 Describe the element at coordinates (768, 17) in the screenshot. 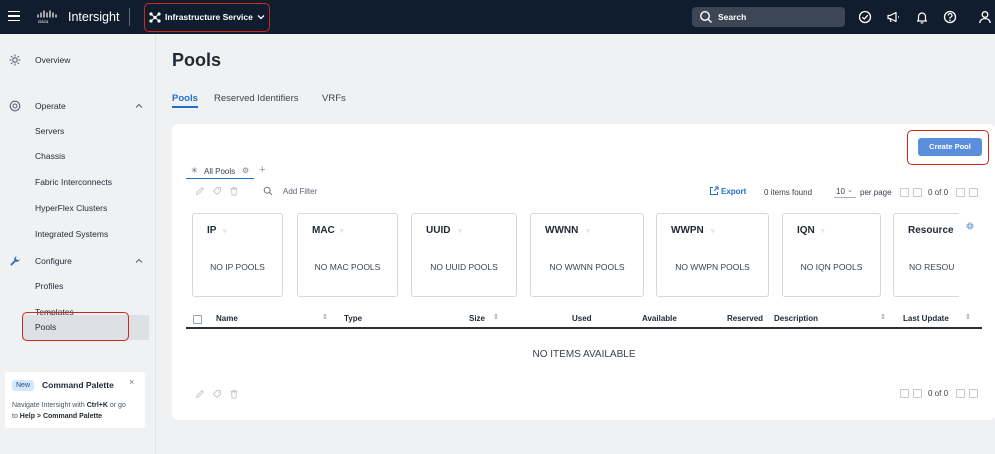

I see `global-search: Search` at that location.